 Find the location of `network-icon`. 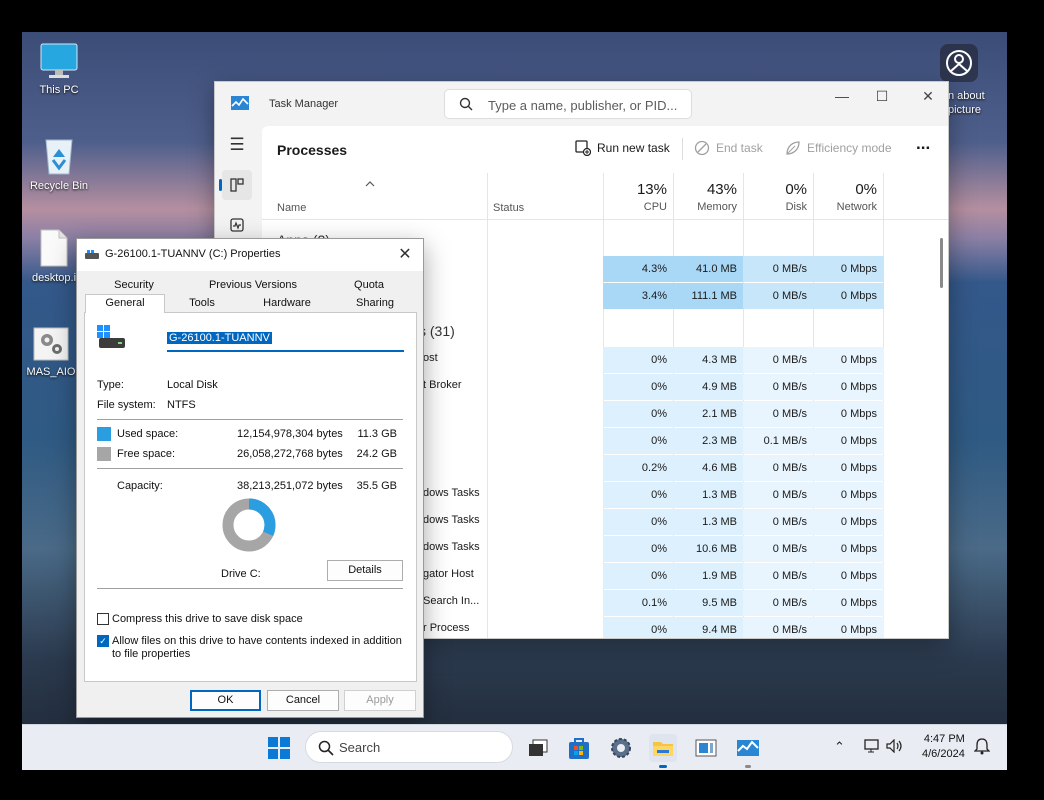

network-icon is located at coordinates (872, 747).